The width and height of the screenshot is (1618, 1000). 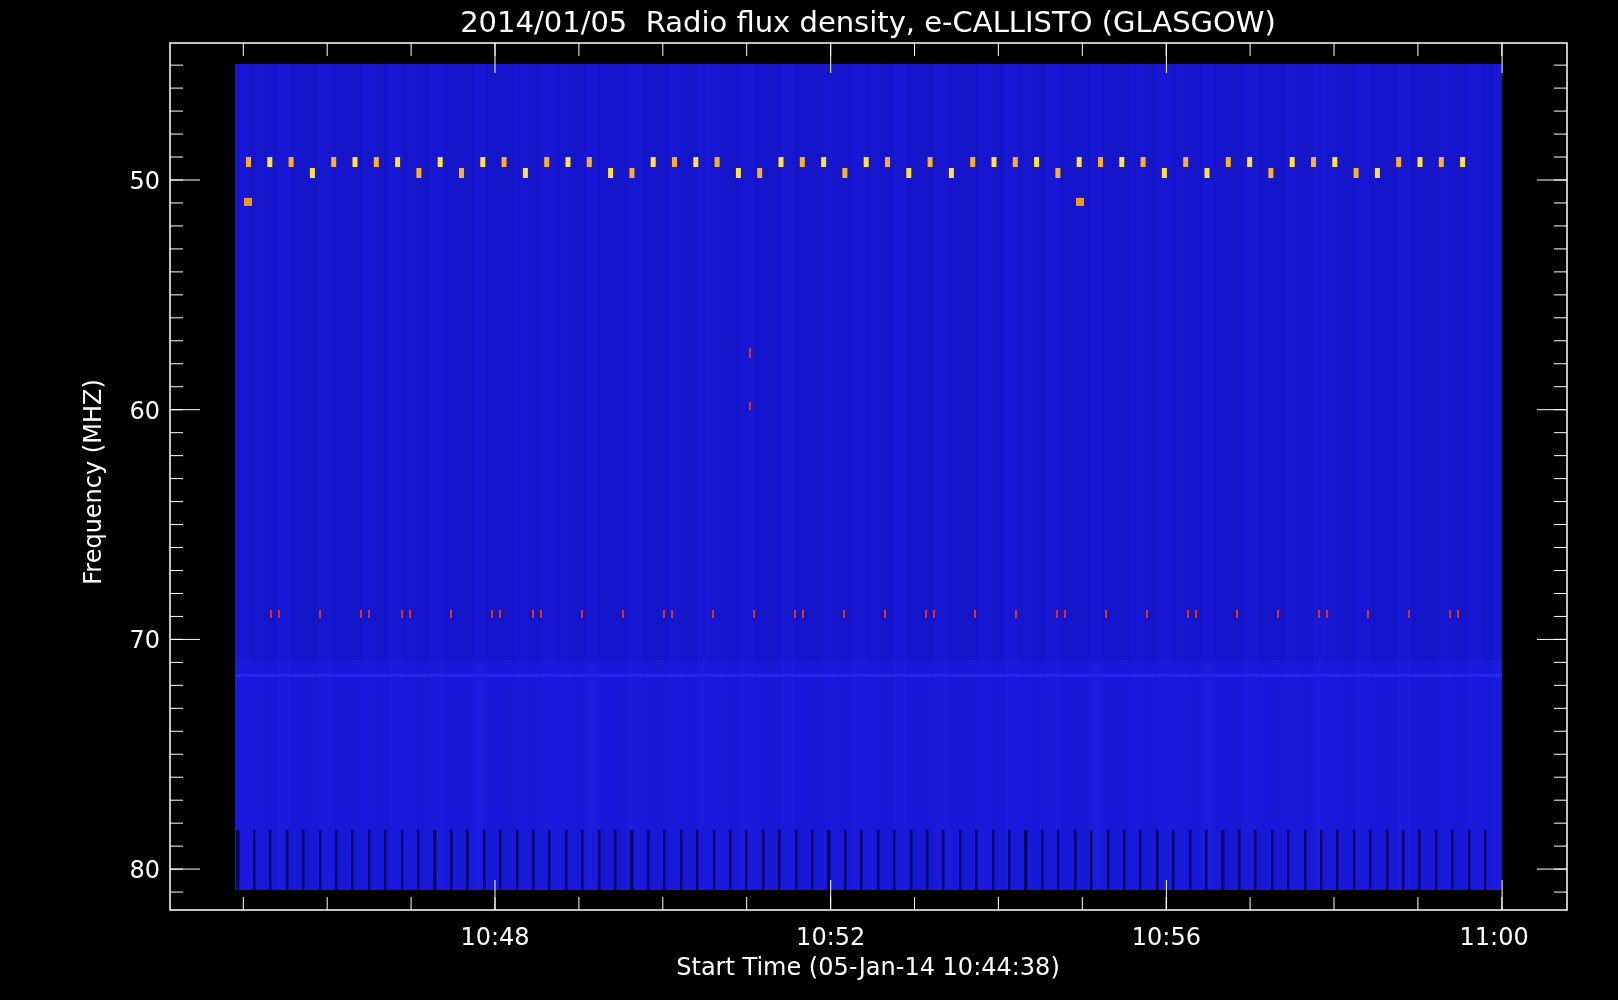 What do you see at coordinates (144, 640) in the screenshot?
I see `y-tick-label: 70` at bounding box center [144, 640].